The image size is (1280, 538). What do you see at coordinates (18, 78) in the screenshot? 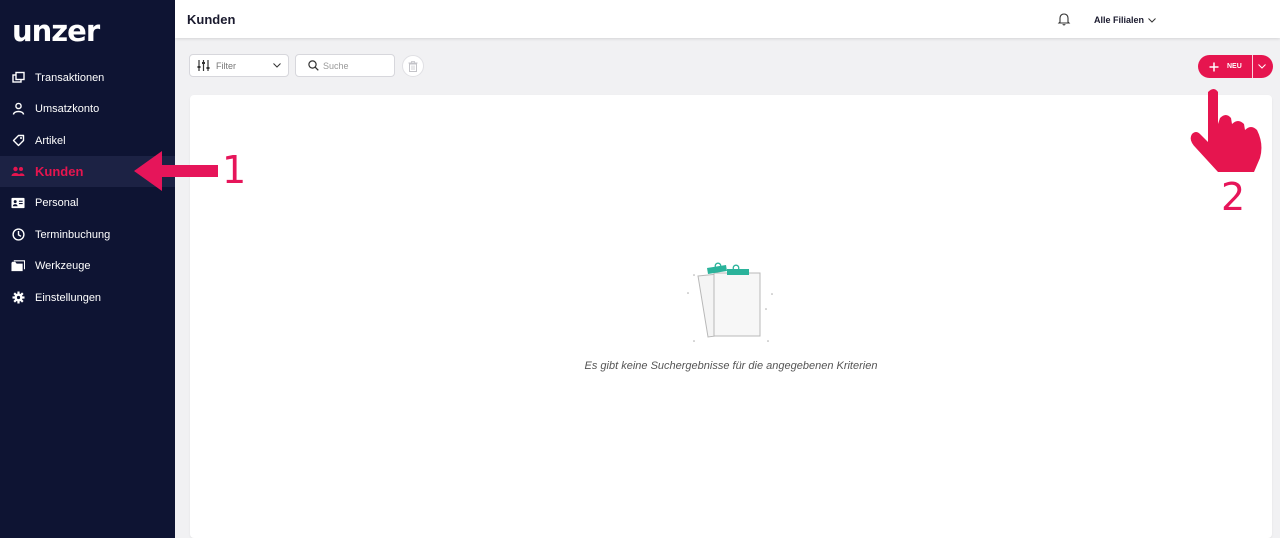
I see `transactions-icon` at bounding box center [18, 78].